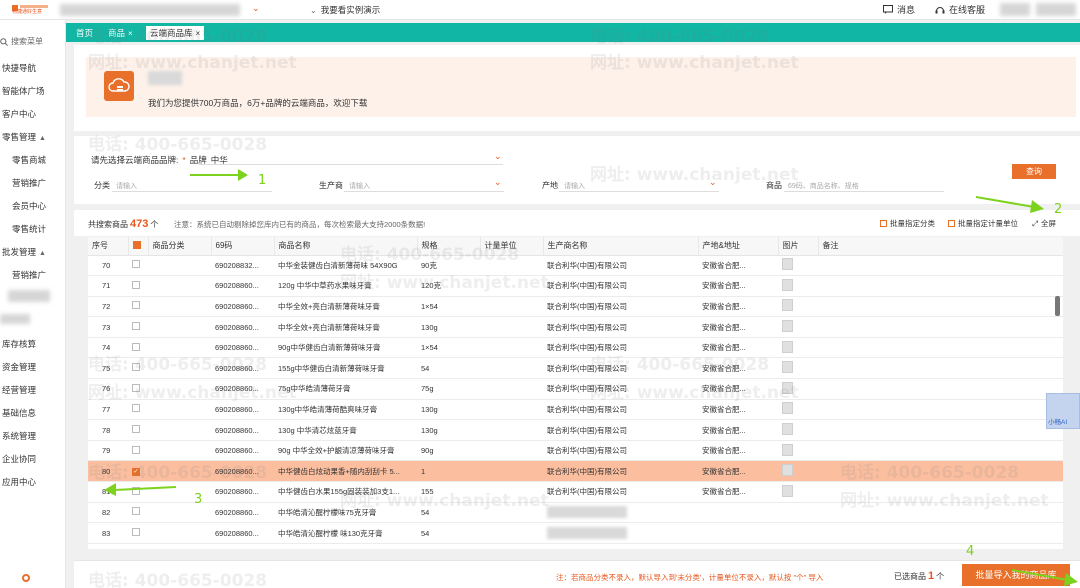 The width and height of the screenshot is (1080, 588). I want to click on nav-blurred-item, so click(15, 319).